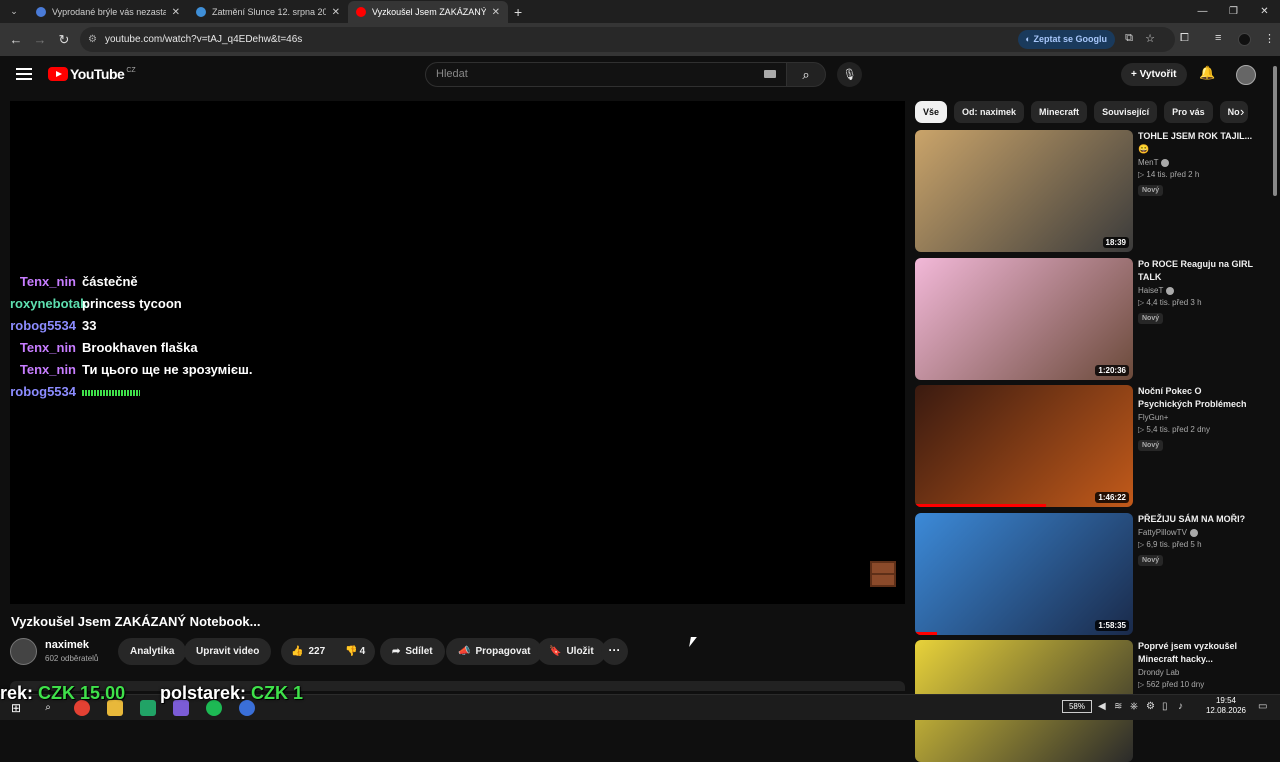 This screenshot has height=762, width=1280. I want to click on menu-icon, so click(24, 74).